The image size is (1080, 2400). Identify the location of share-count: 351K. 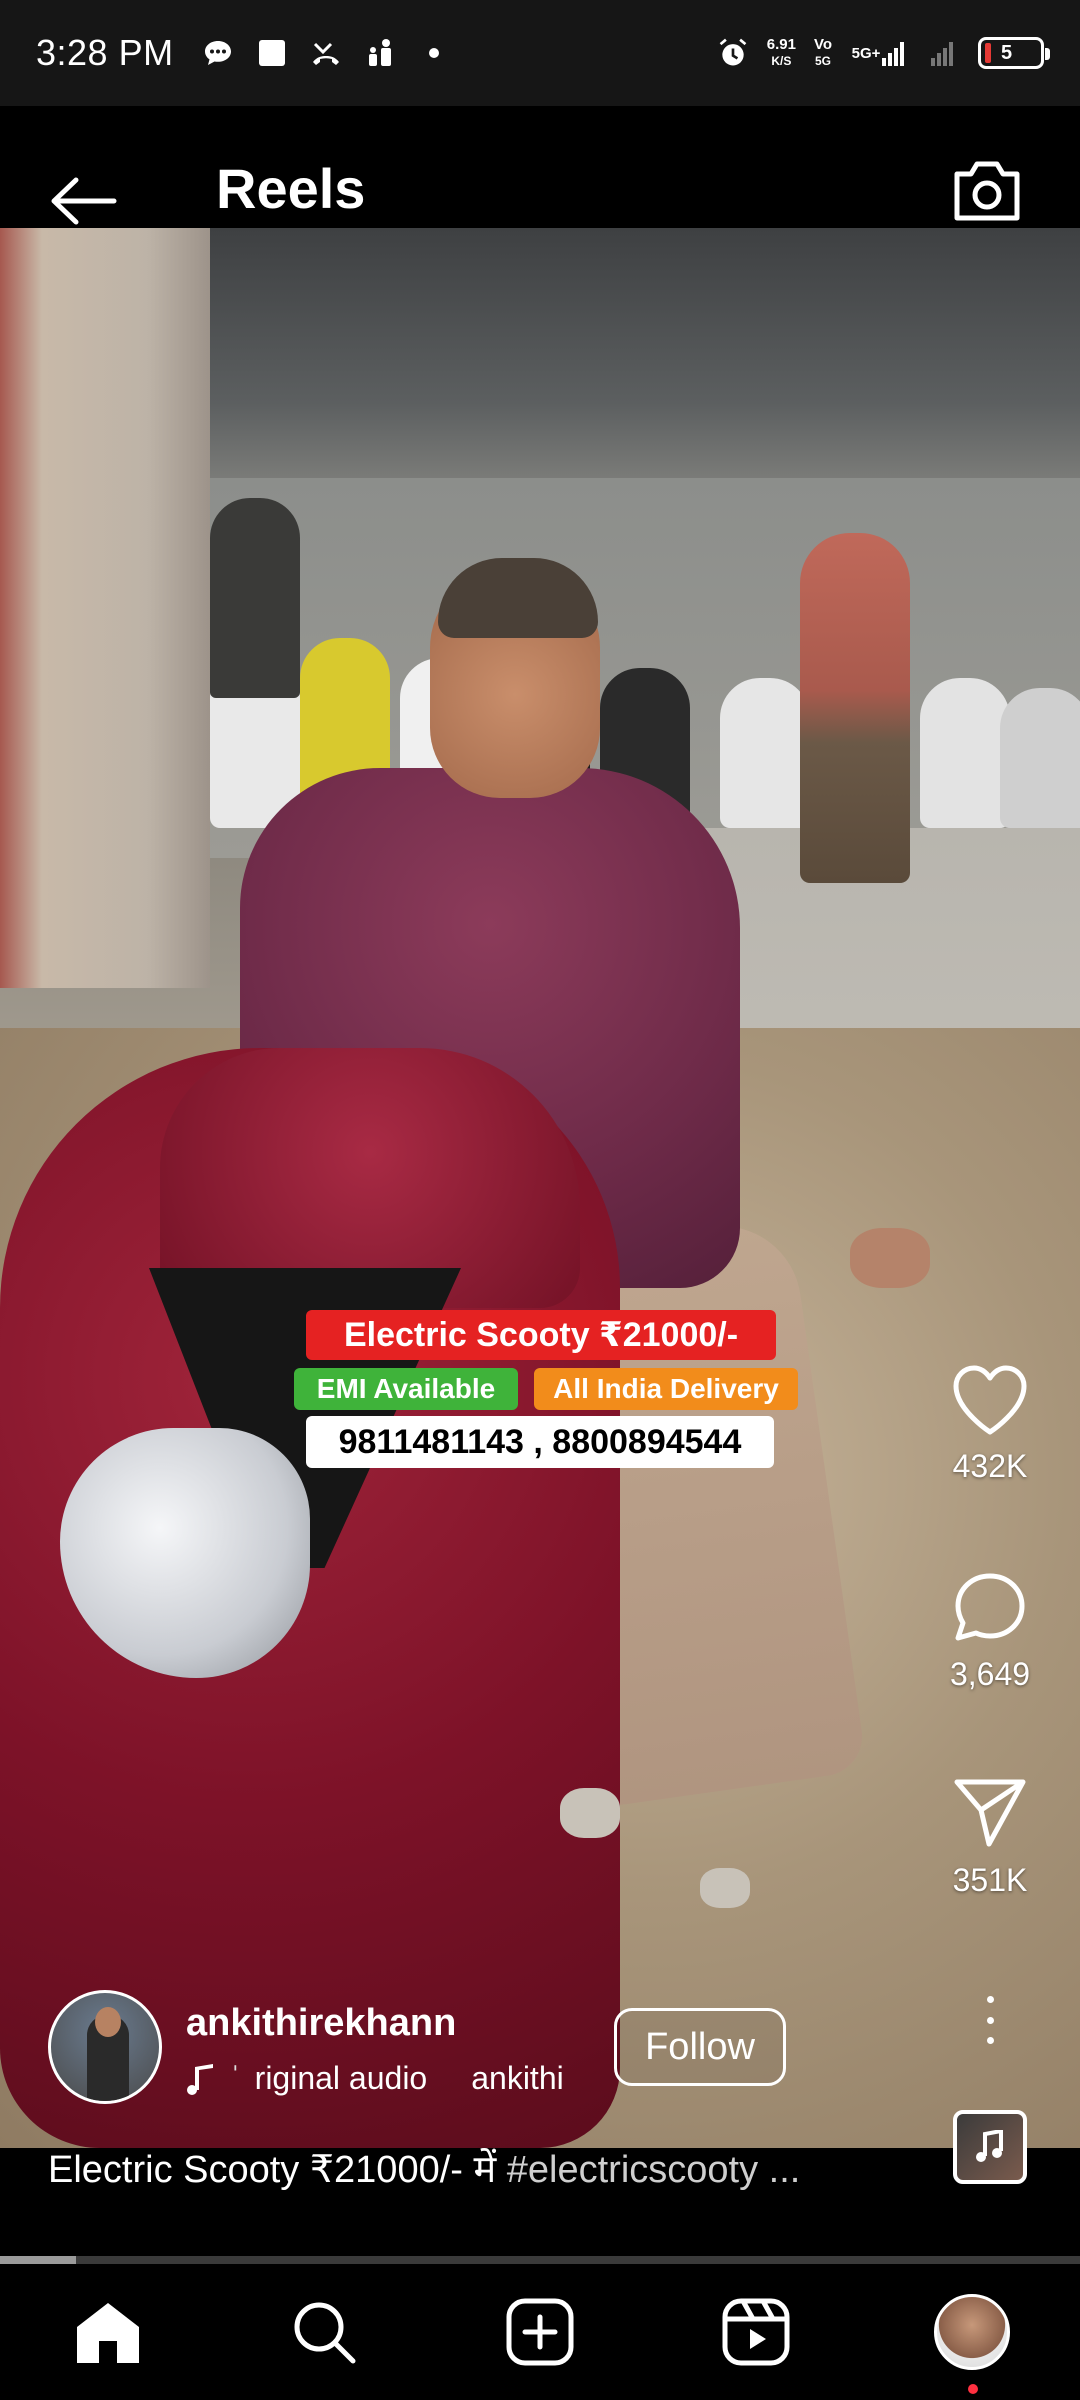
(990, 1880).